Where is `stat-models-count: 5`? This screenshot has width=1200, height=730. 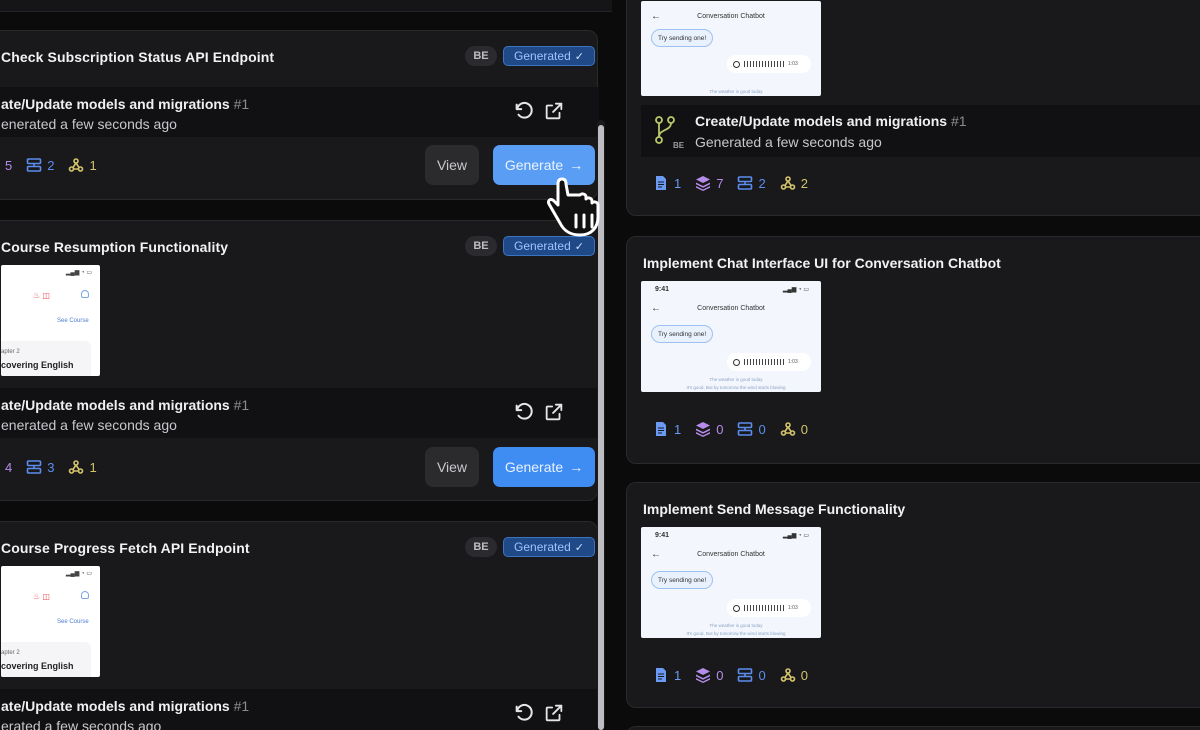
stat-models-count: 5 is located at coordinates (9, 165).